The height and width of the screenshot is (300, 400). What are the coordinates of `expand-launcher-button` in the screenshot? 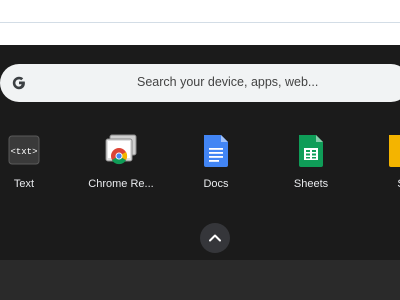 It's located at (215, 238).